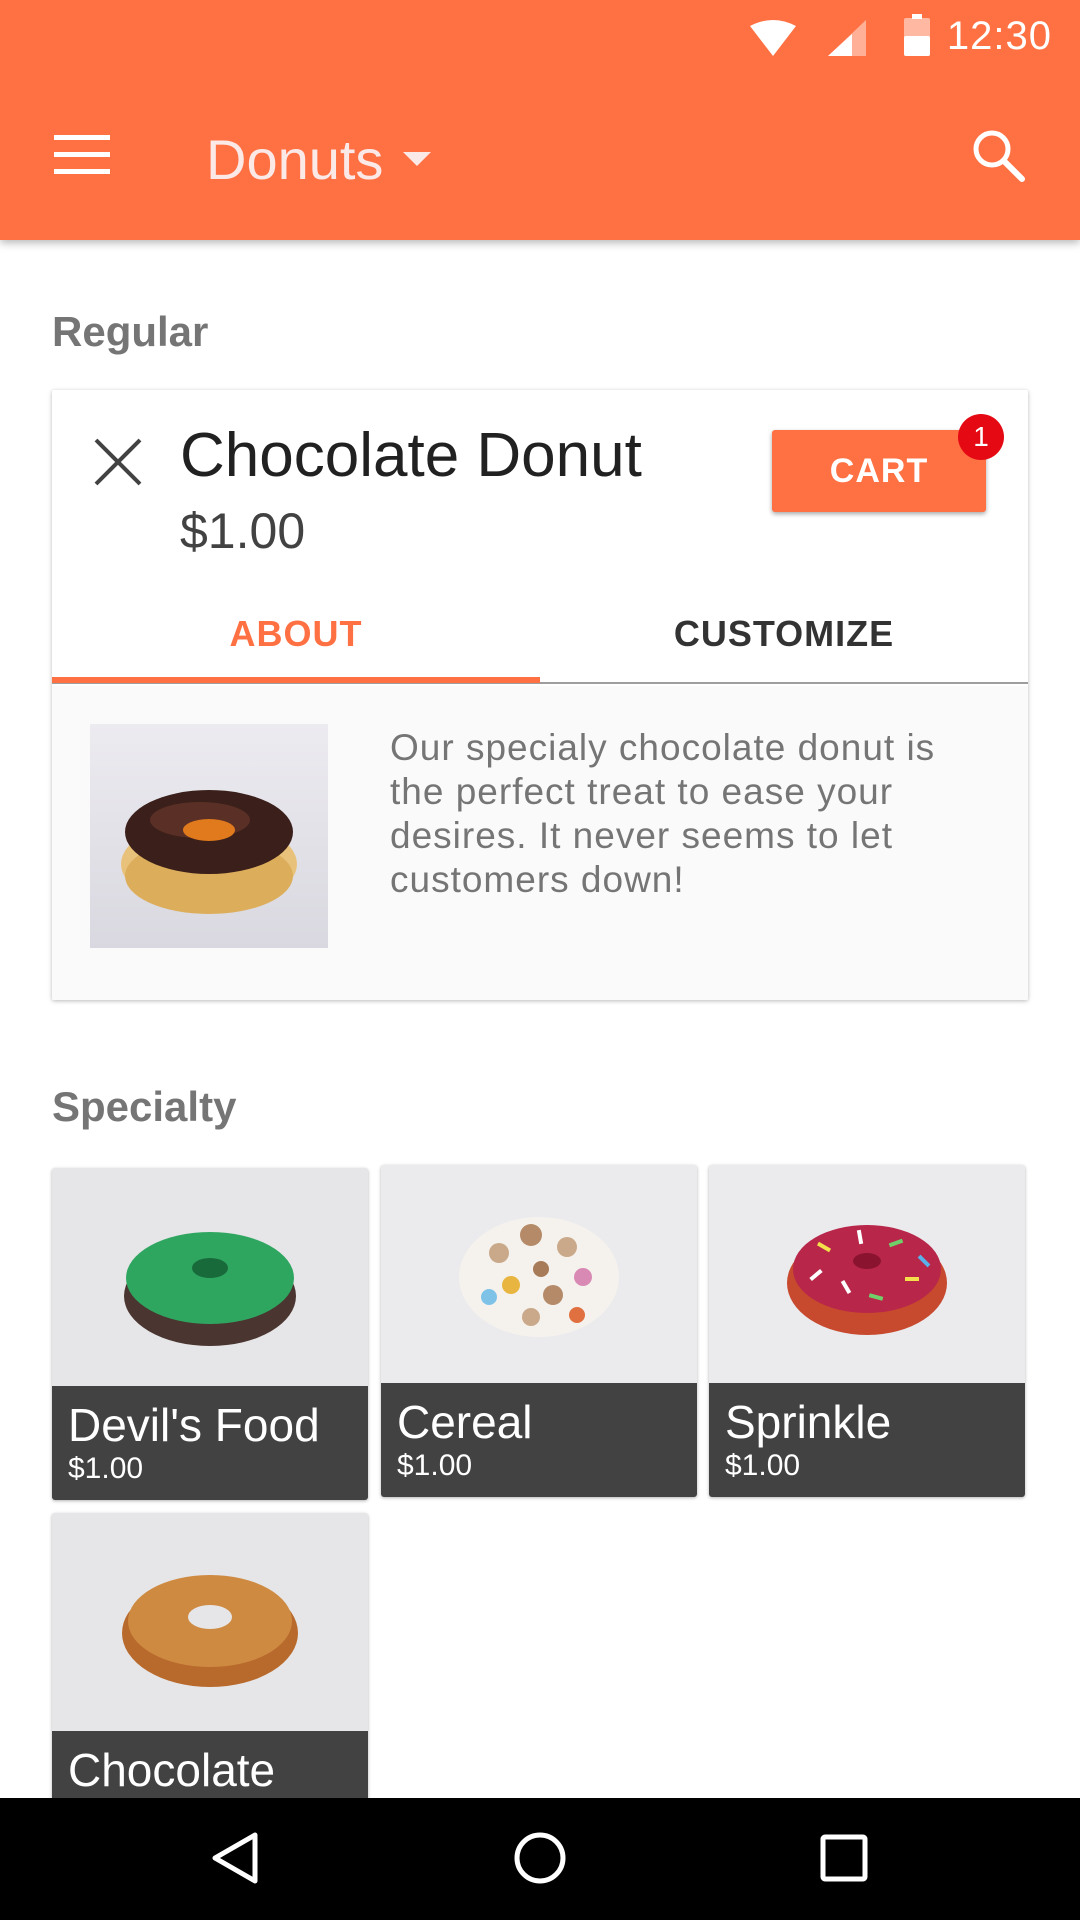 The height and width of the screenshot is (1920, 1080). Describe the element at coordinates (295, 159) in the screenshot. I see `page-title: Donuts` at that location.